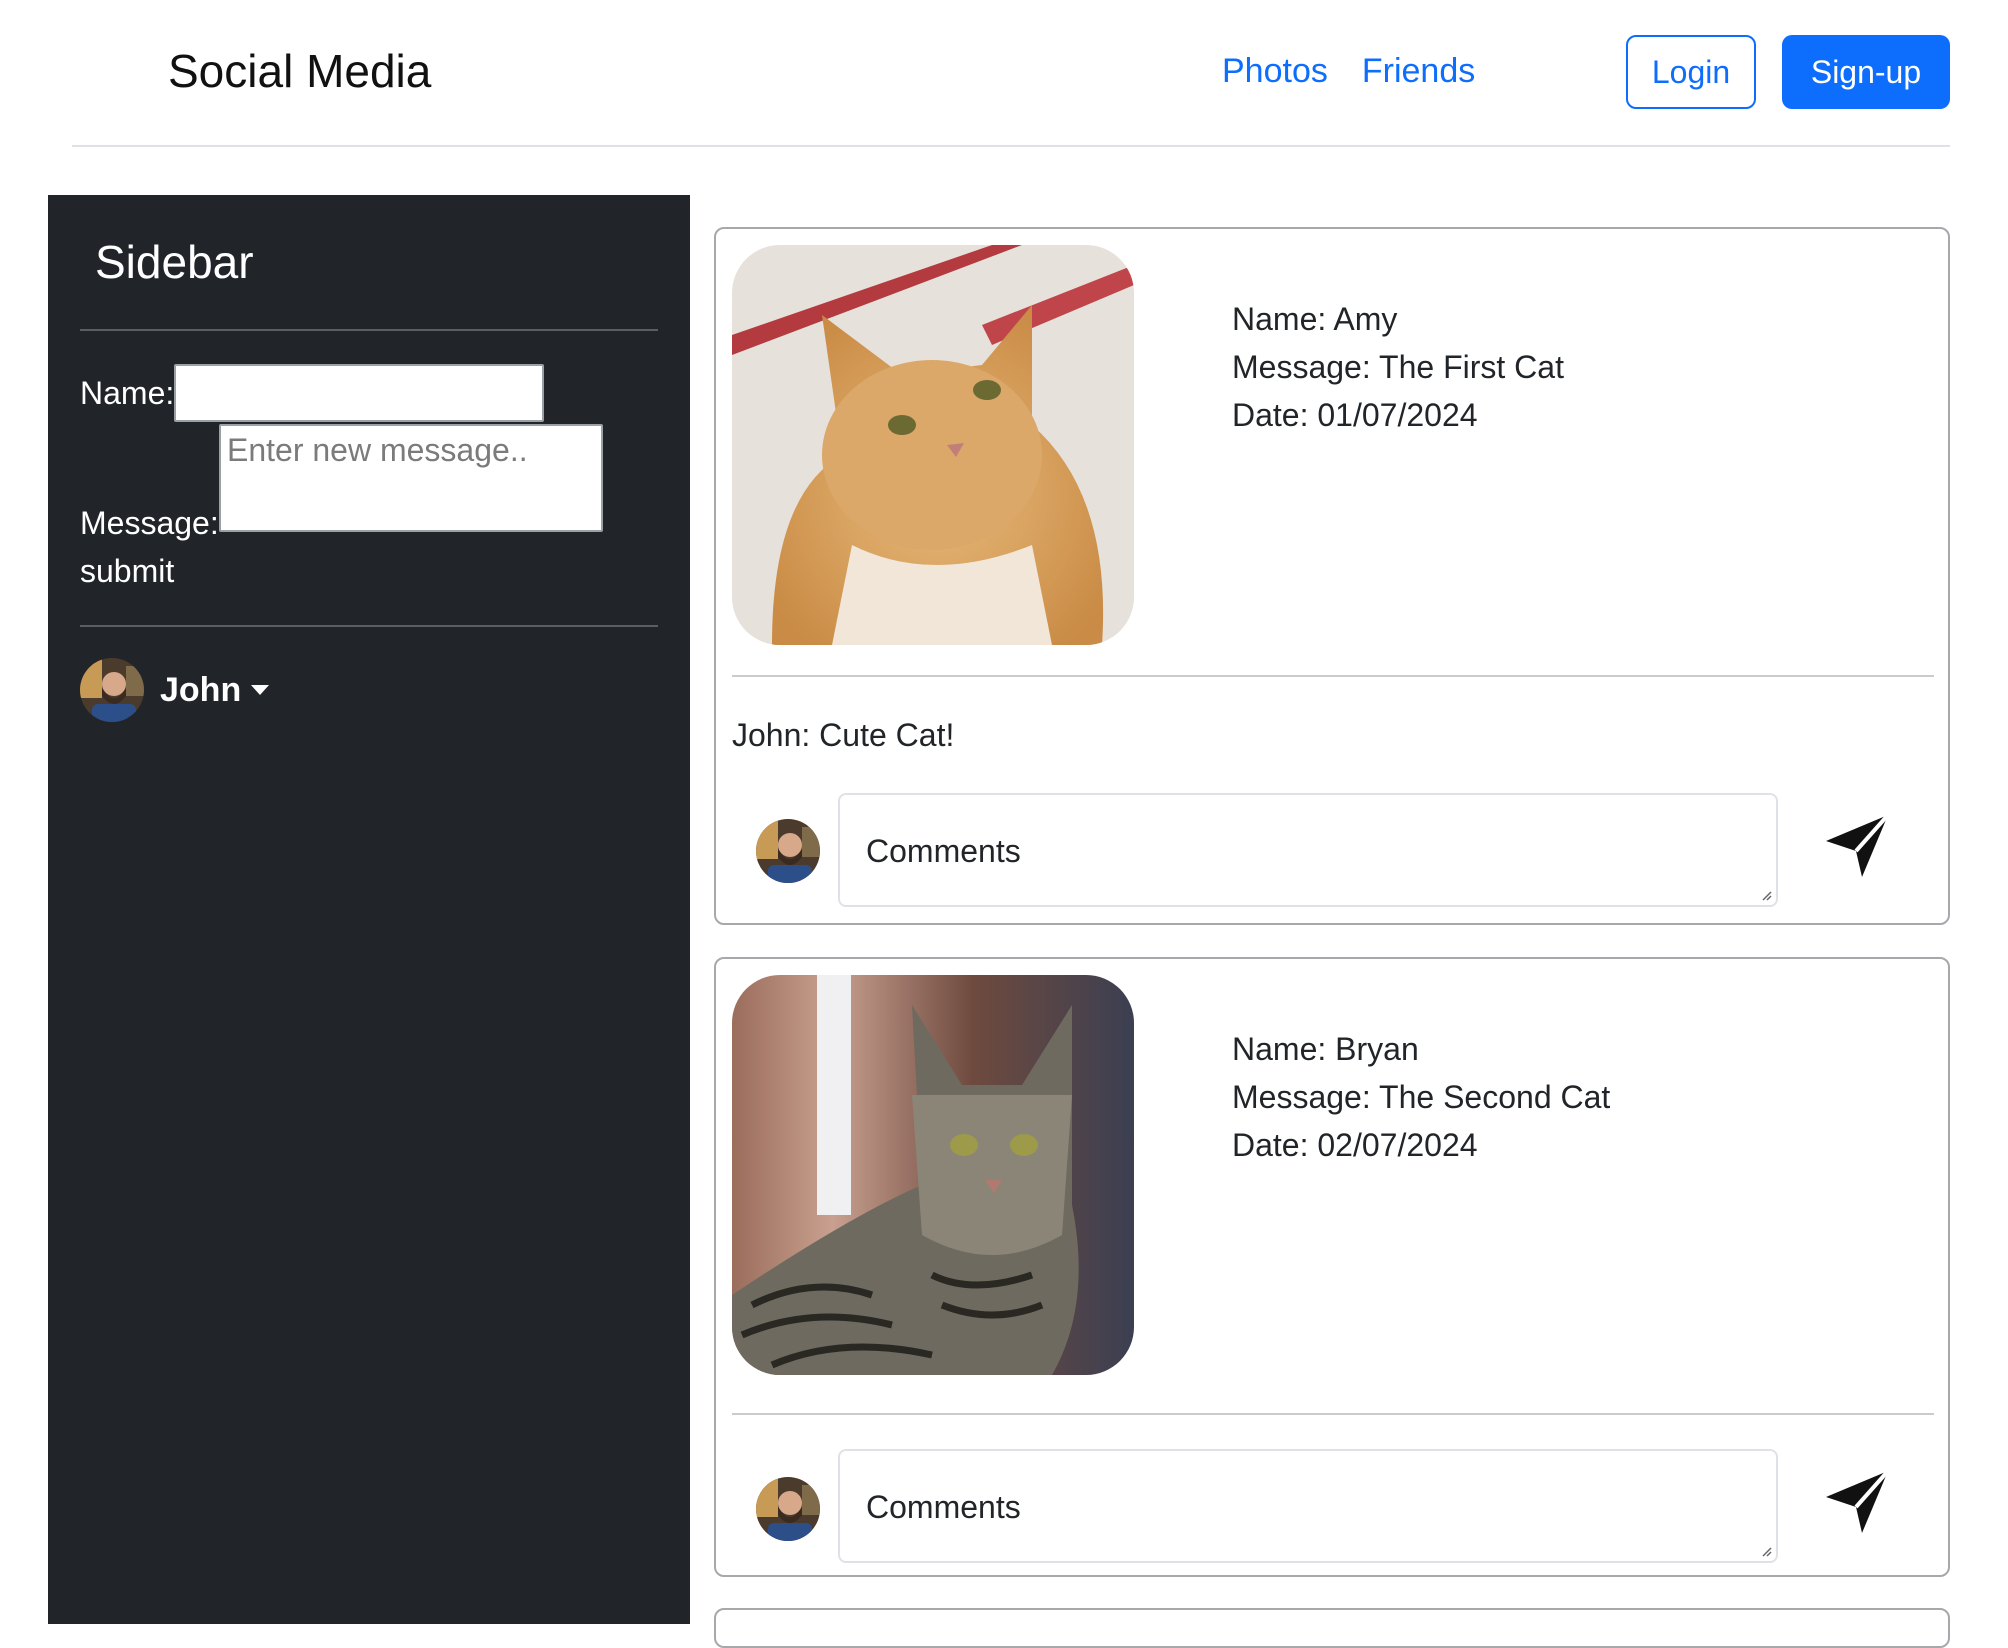 The height and width of the screenshot is (1648, 2008). I want to click on post-author: Name: Bryan, so click(1325, 1049).